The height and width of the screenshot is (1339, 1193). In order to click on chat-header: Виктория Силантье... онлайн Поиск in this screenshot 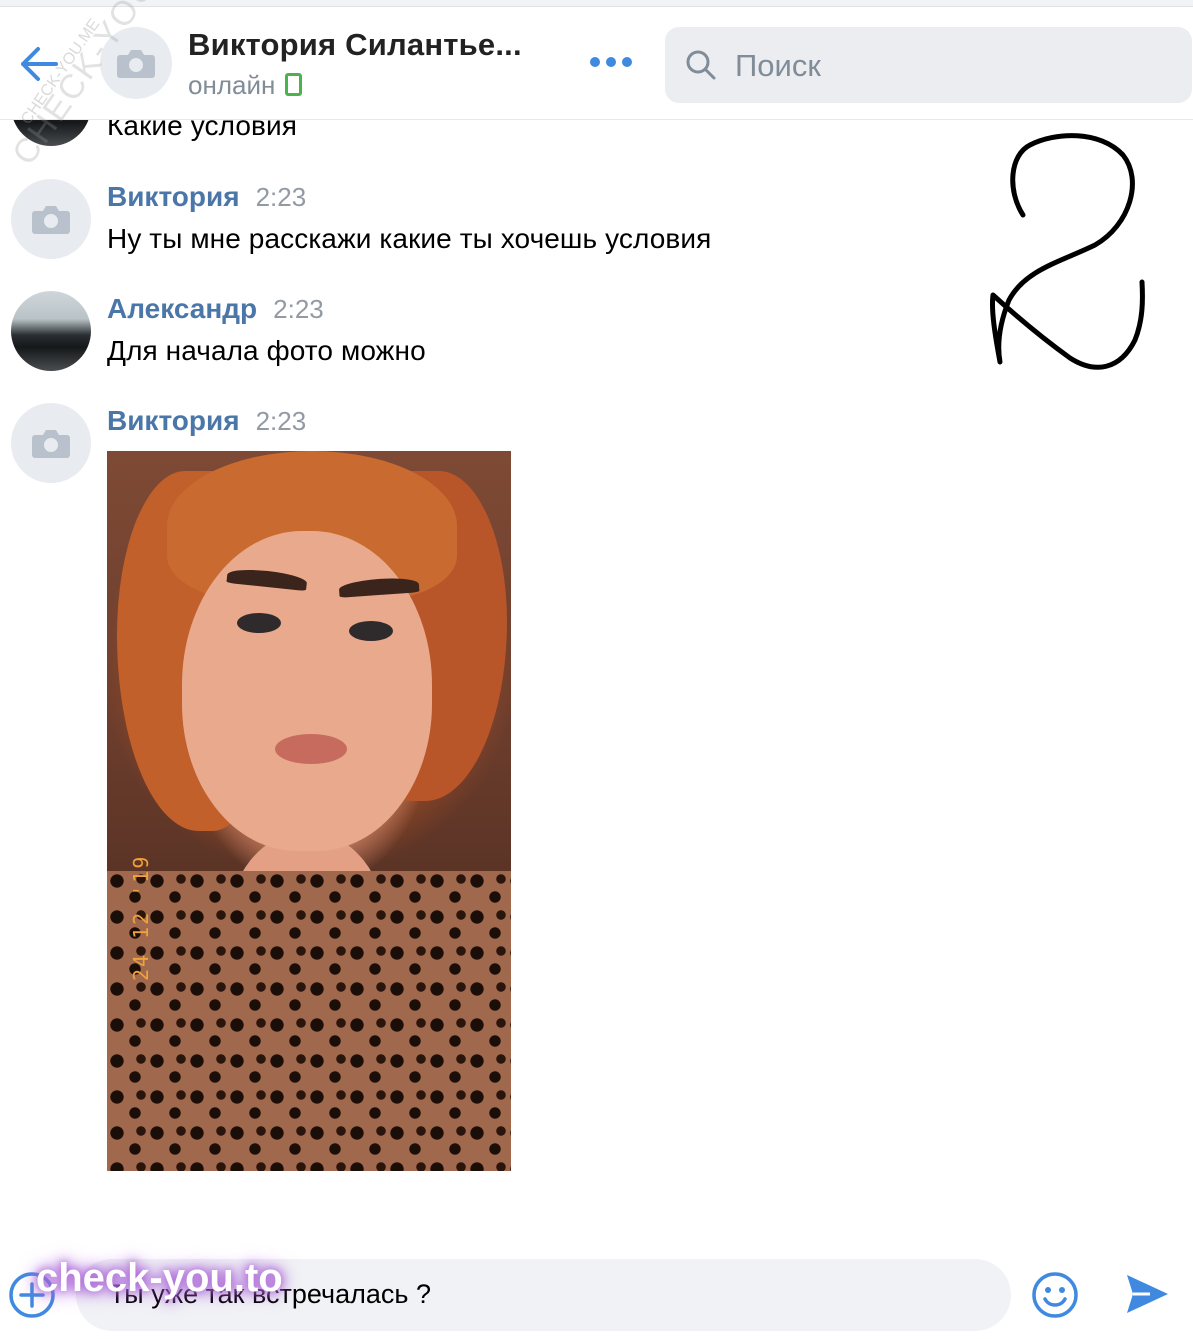, I will do `click(596, 63)`.